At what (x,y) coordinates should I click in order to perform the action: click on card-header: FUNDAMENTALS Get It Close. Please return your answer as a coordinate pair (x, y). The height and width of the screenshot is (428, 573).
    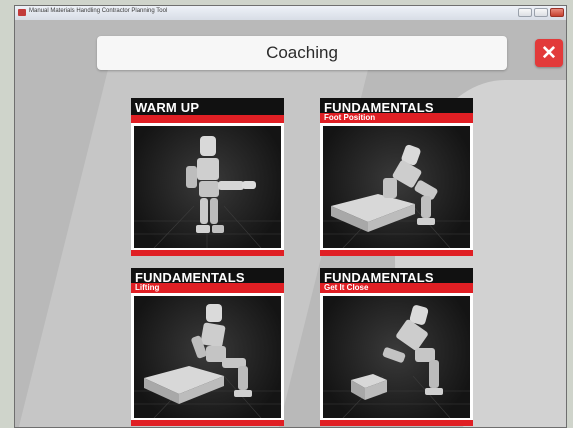
    Looking at the image, I should click on (396, 280).